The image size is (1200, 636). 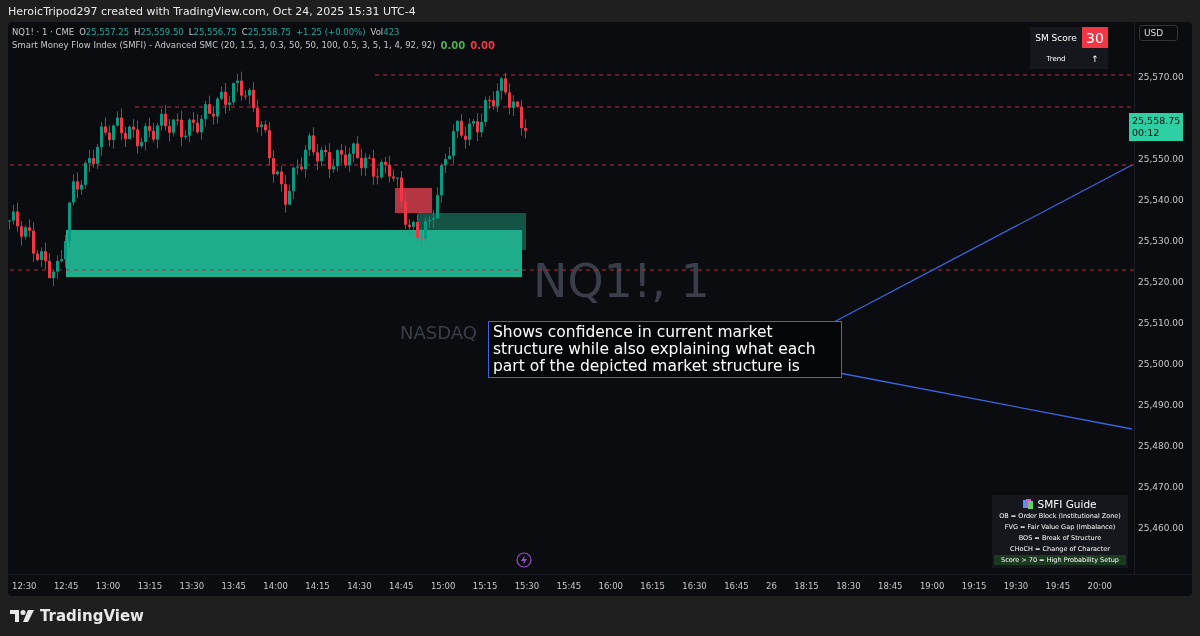 I want to click on time-label: 16:00, so click(x=610, y=585).